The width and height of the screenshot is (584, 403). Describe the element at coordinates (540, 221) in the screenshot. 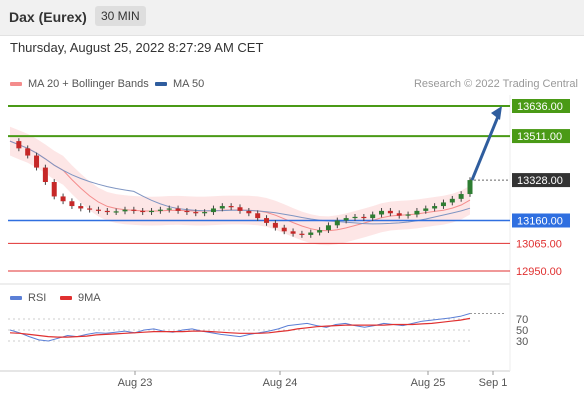

I see `level-label: 13160.00` at that location.